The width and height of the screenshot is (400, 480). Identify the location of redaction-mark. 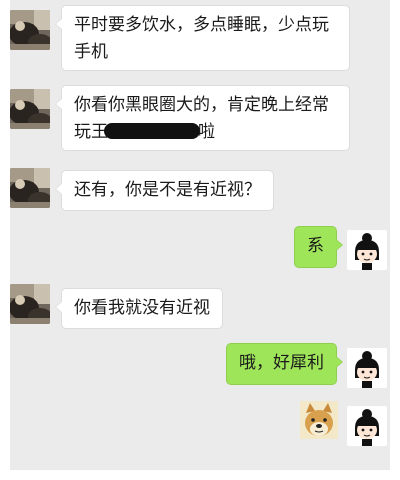
(152, 131).